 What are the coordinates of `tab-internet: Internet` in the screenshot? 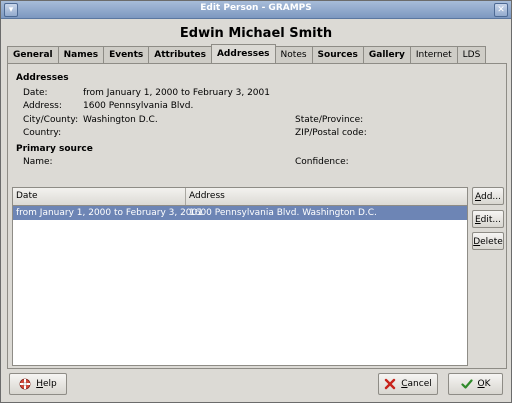 It's located at (433, 54).